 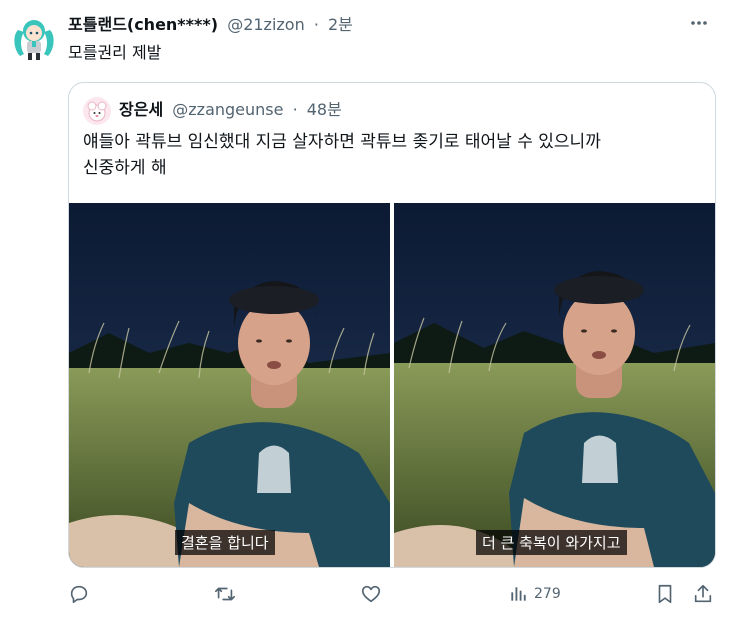 I want to click on like-button, so click(x=371, y=594).